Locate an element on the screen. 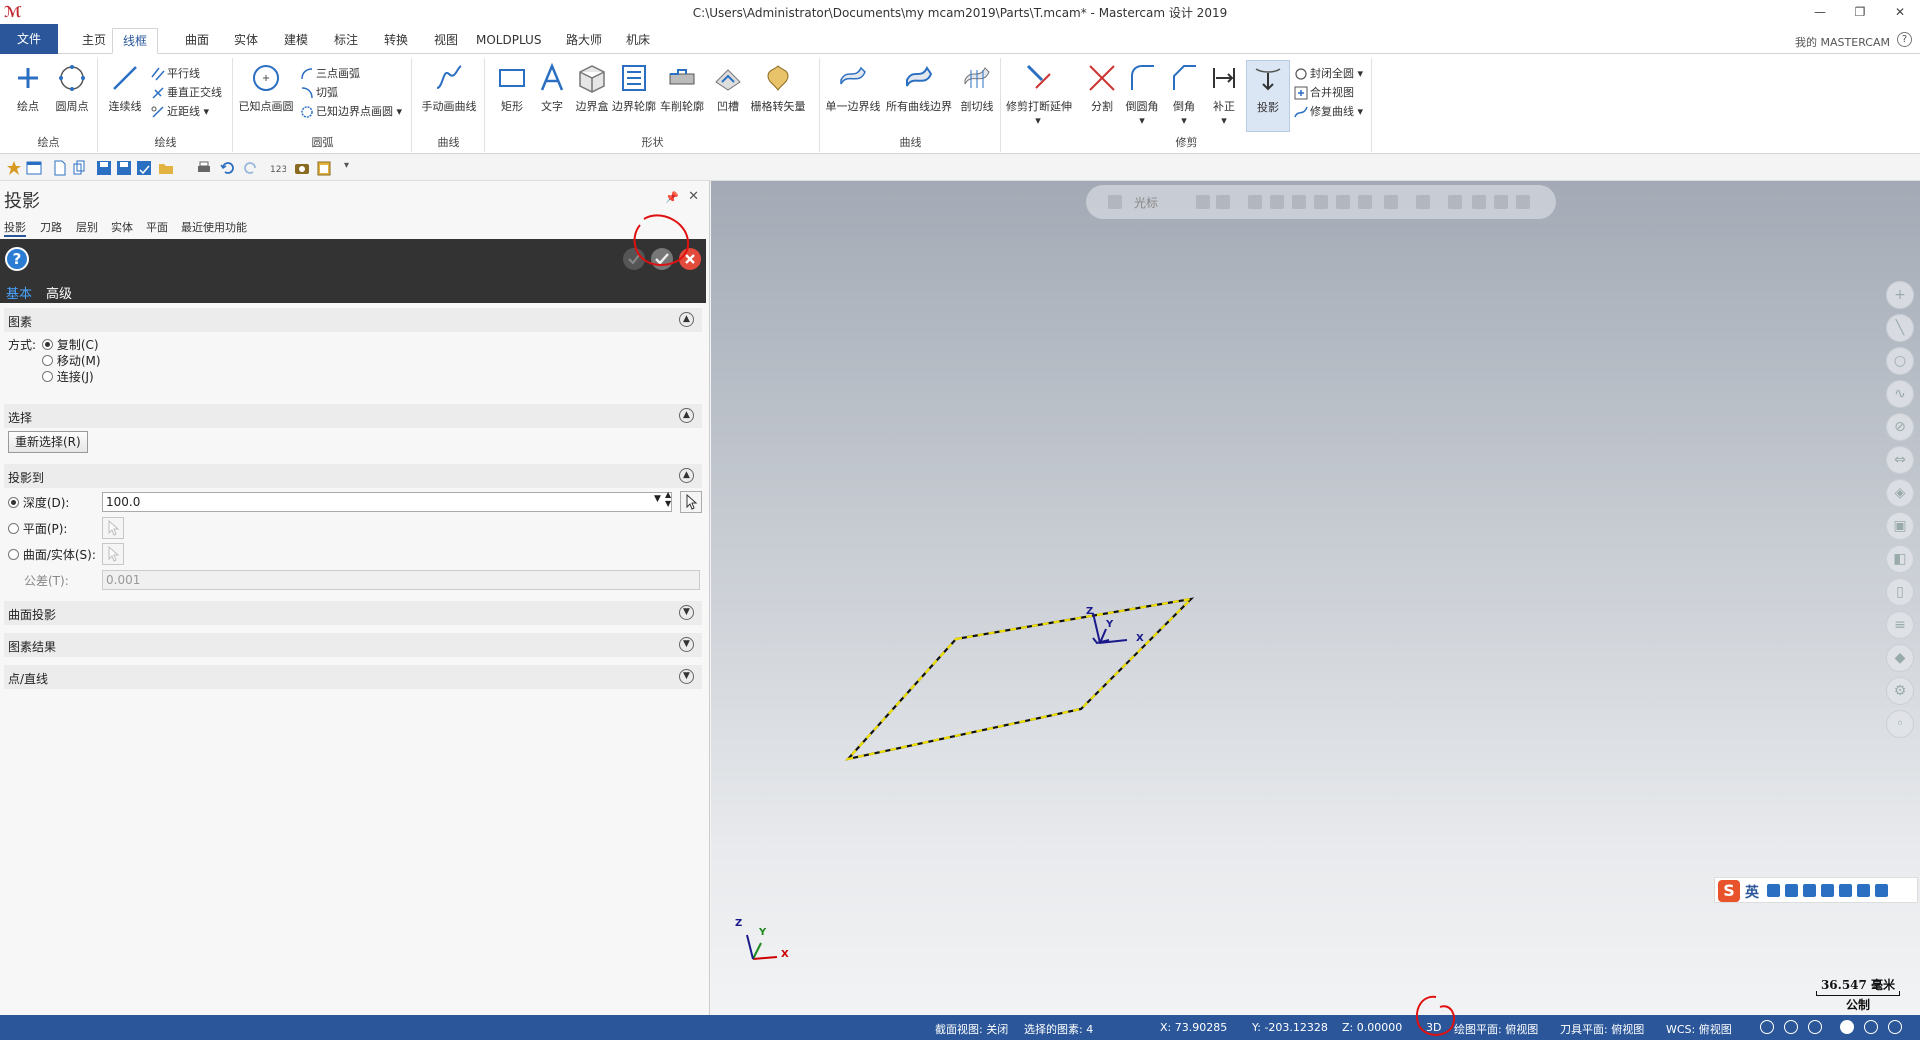 The height and width of the screenshot is (1040, 1920). depth-input: 100.0 is located at coordinates (387, 502).